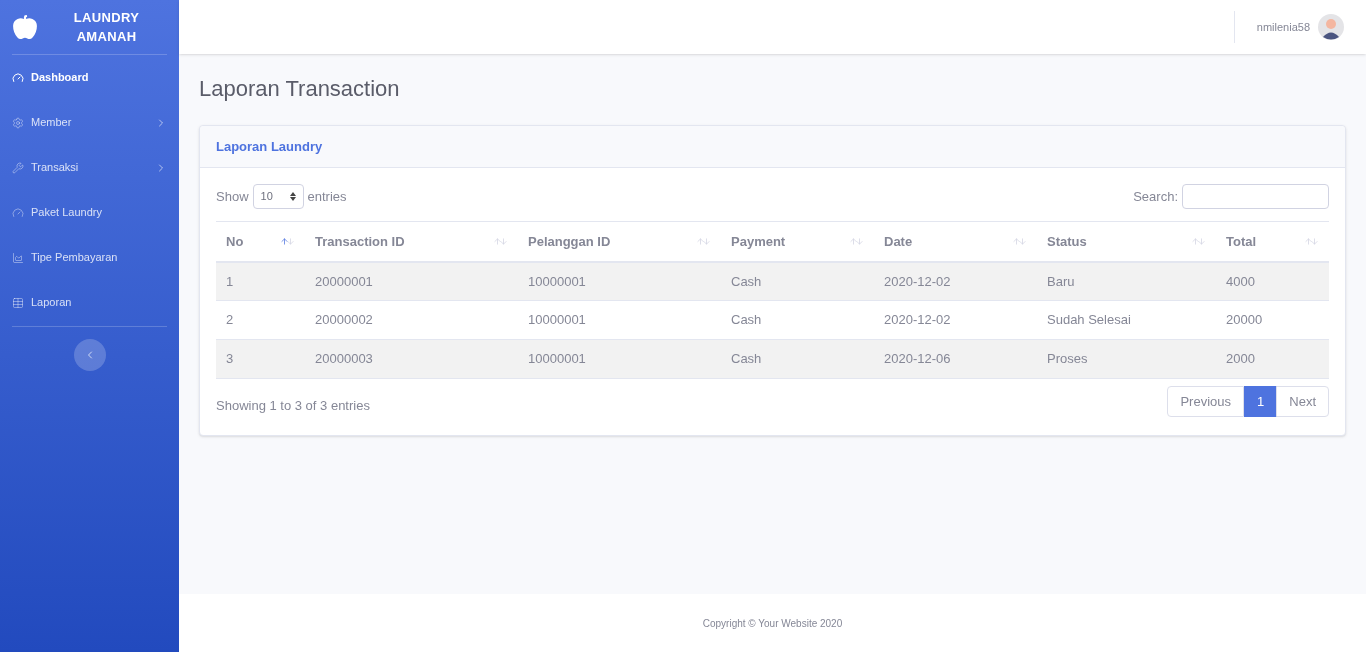 The image size is (1366, 652). I want to click on pagination-button: Previous, so click(1206, 401).